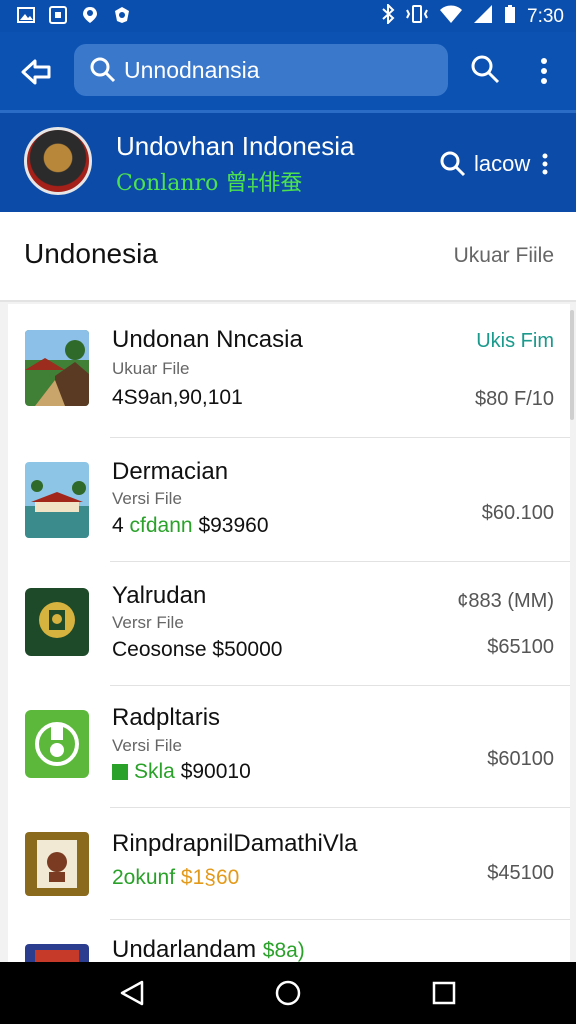 The image size is (576, 1024). I want to click on recents-icon, so click(444, 993).